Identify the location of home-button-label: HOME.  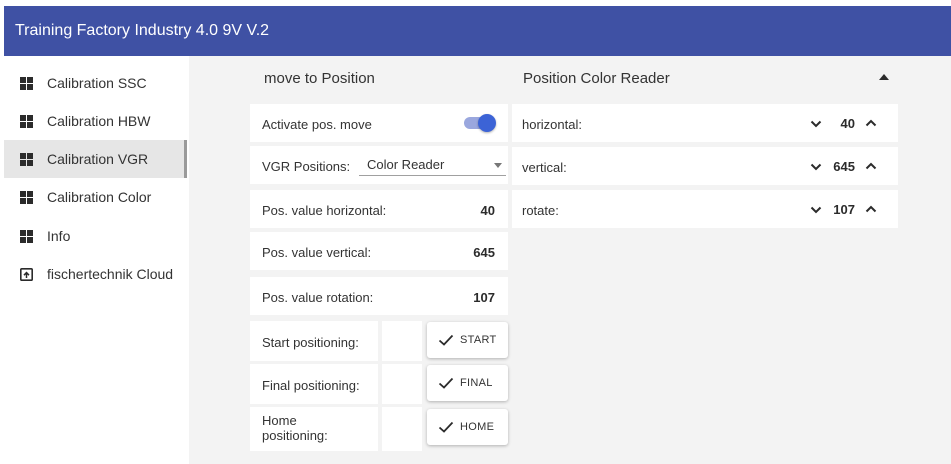
(477, 427).